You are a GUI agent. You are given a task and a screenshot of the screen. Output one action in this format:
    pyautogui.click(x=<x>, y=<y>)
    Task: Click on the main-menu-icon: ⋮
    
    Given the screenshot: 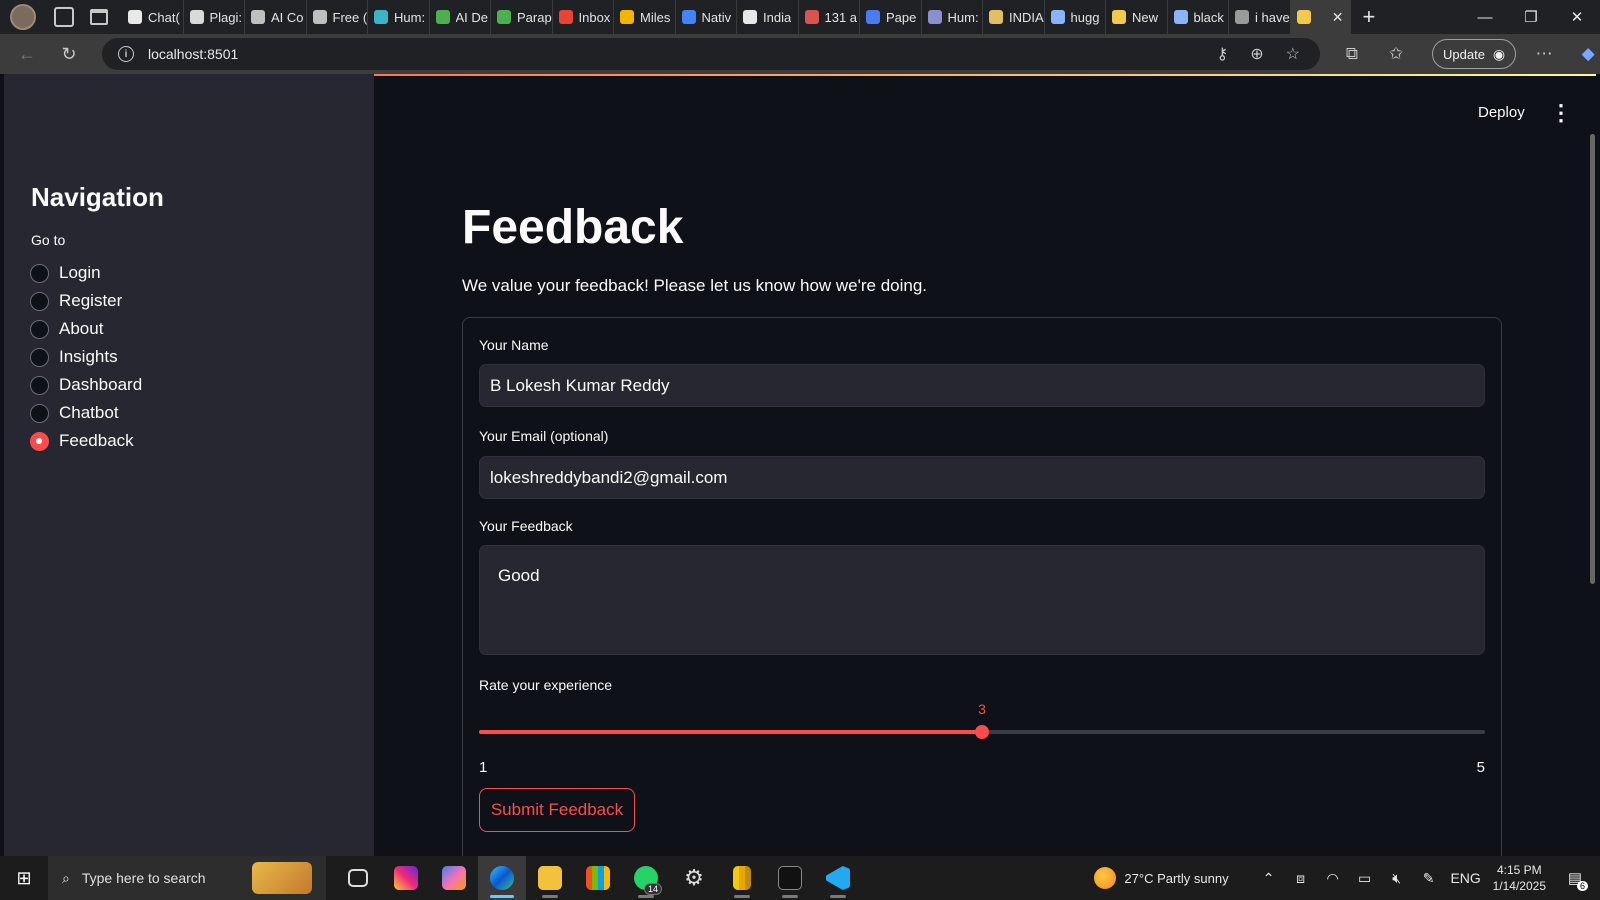 What is the action you would take?
    pyautogui.click(x=1561, y=113)
    